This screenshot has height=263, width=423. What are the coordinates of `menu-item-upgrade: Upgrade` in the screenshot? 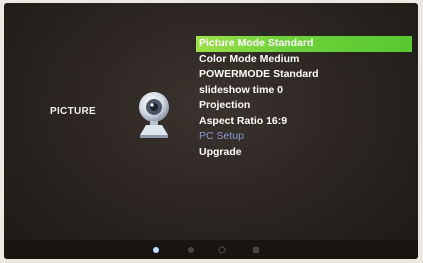 It's located at (304, 153).